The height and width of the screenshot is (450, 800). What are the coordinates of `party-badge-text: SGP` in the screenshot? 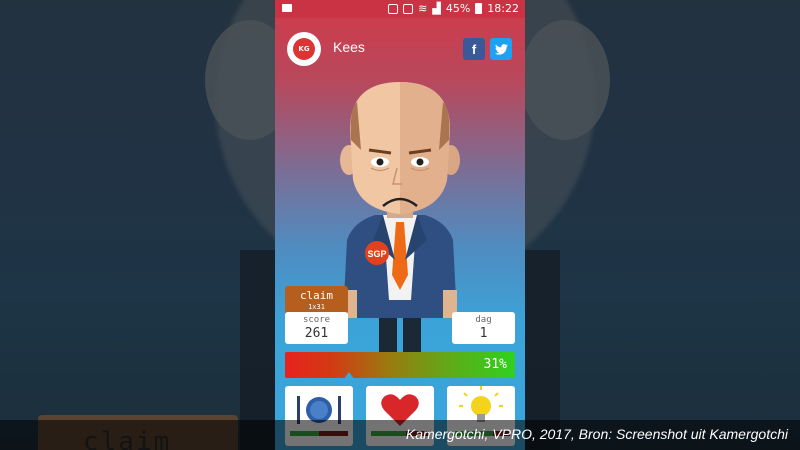 It's located at (376, 254).